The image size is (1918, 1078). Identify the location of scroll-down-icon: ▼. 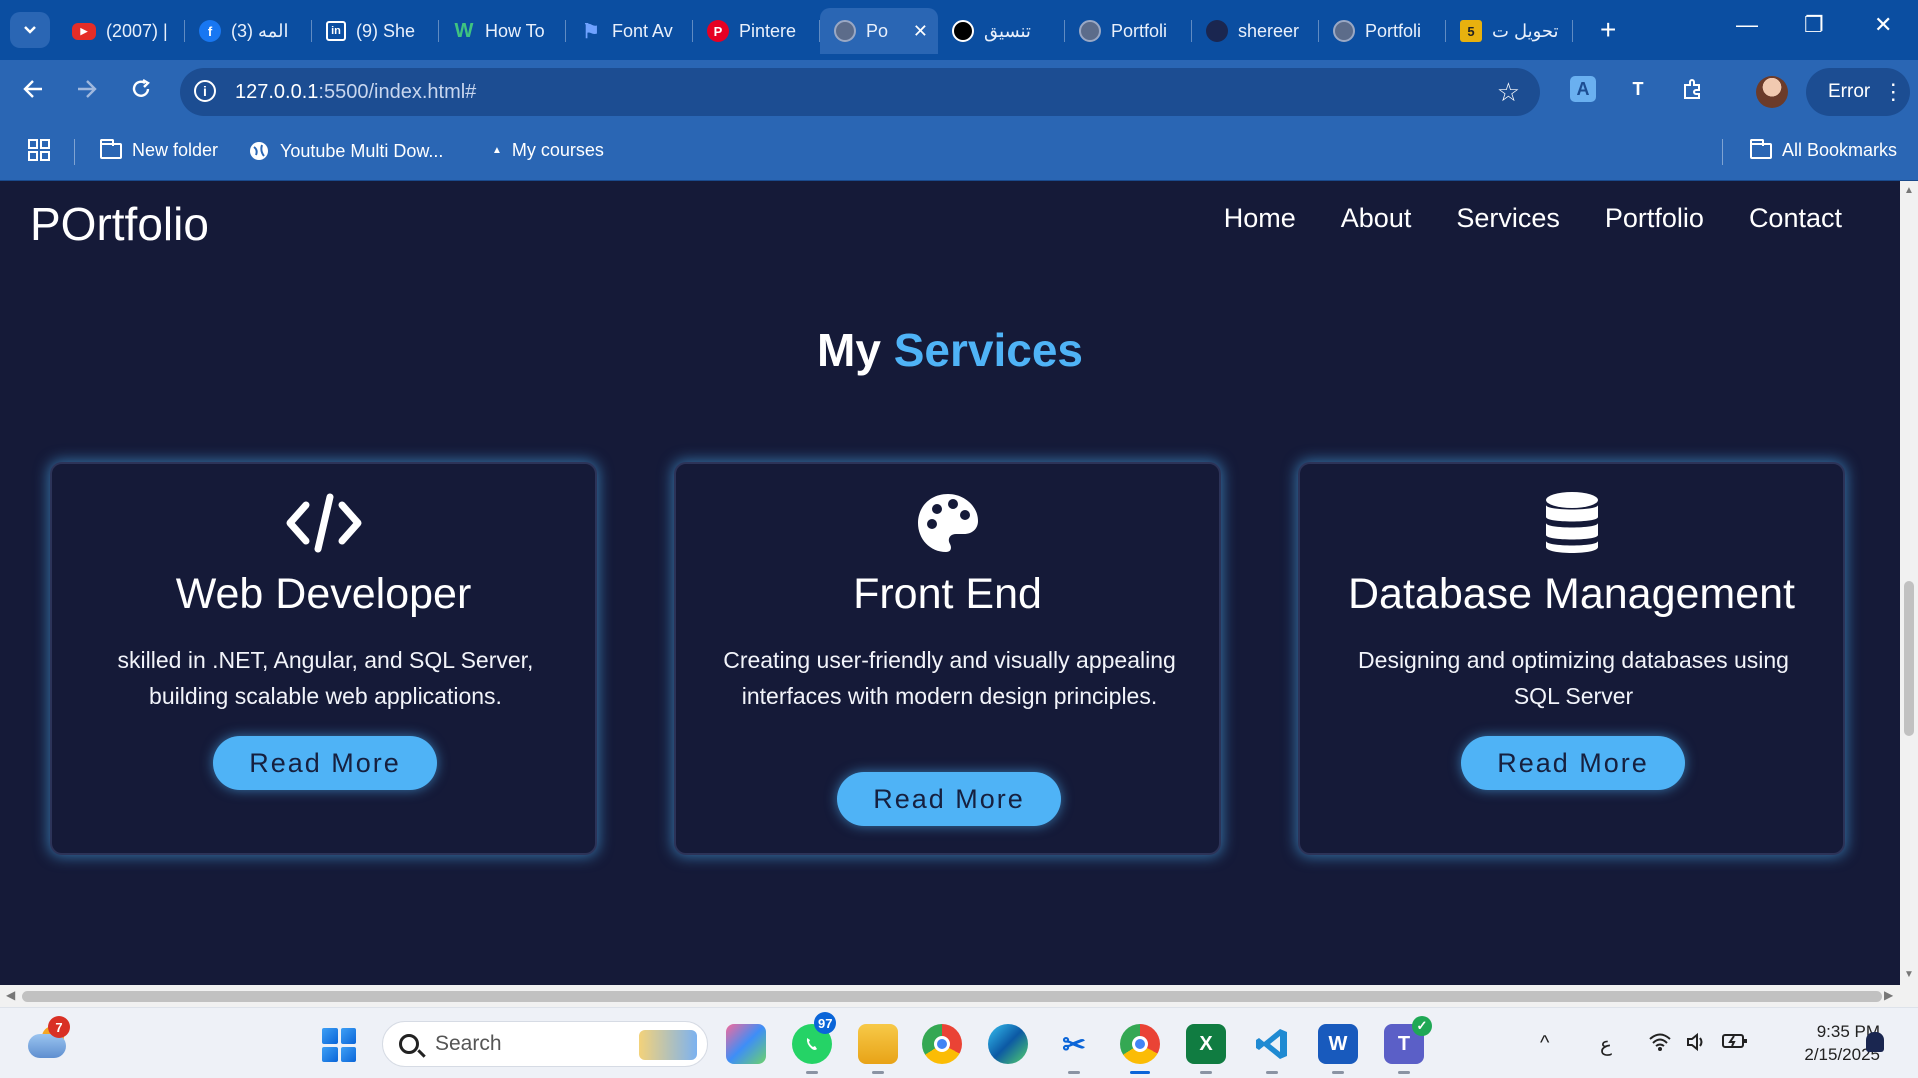
(1909, 974).